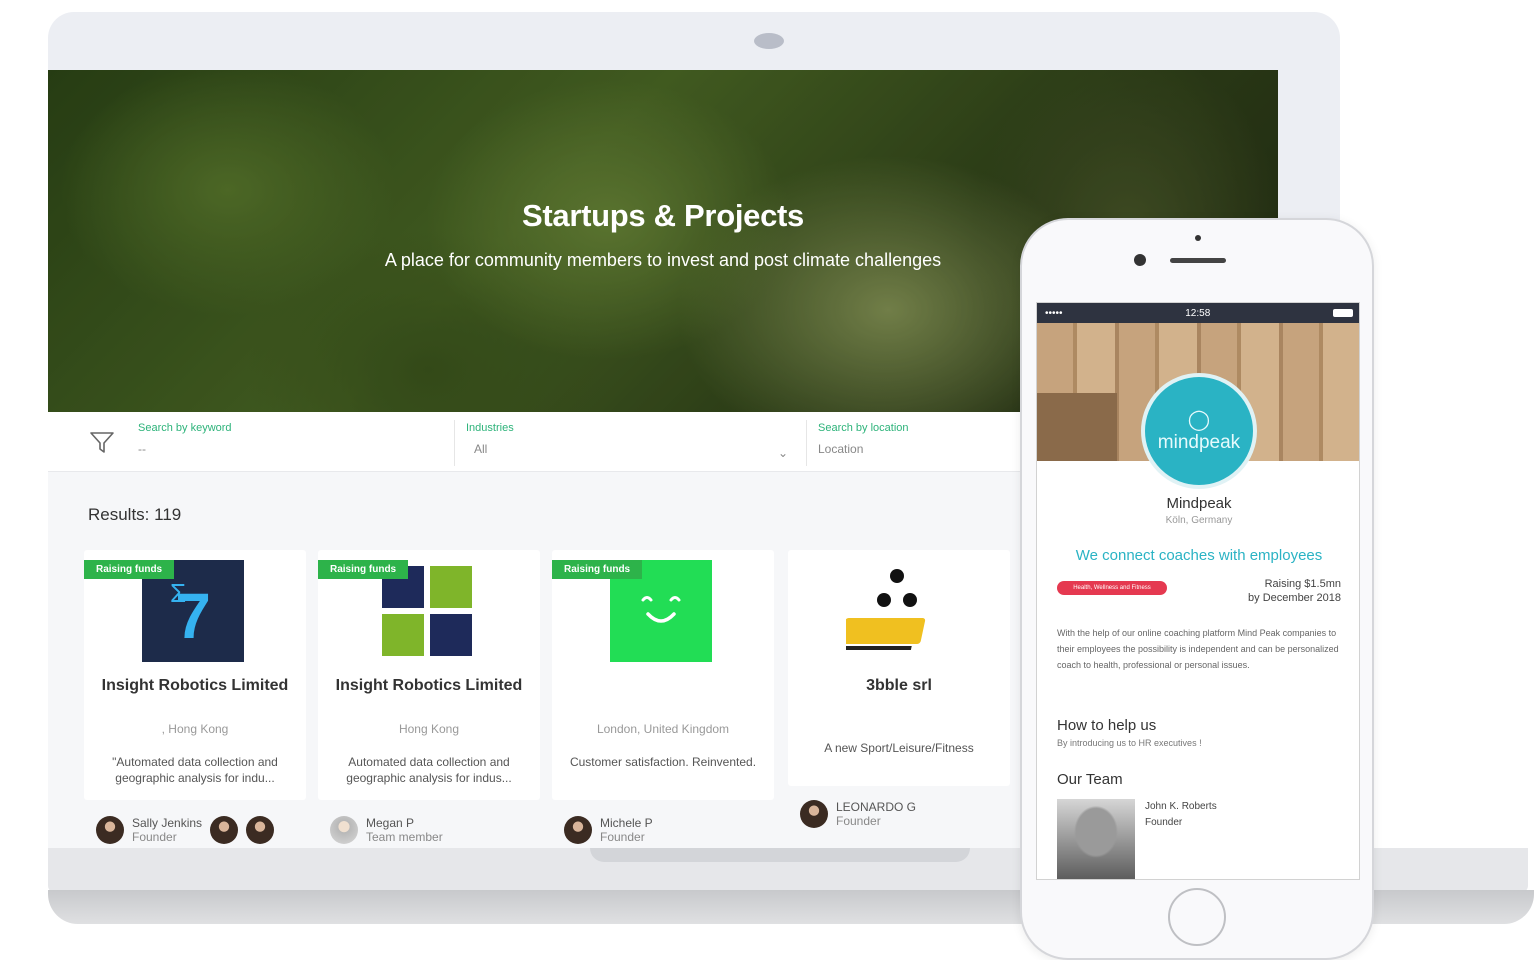 This screenshot has height=960, width=1538. What do you see at coordinates (663, 762) in the screenshot?
I see `card-description: Customer satisfaction. Reinvented.` at bounding box center [663, 762].